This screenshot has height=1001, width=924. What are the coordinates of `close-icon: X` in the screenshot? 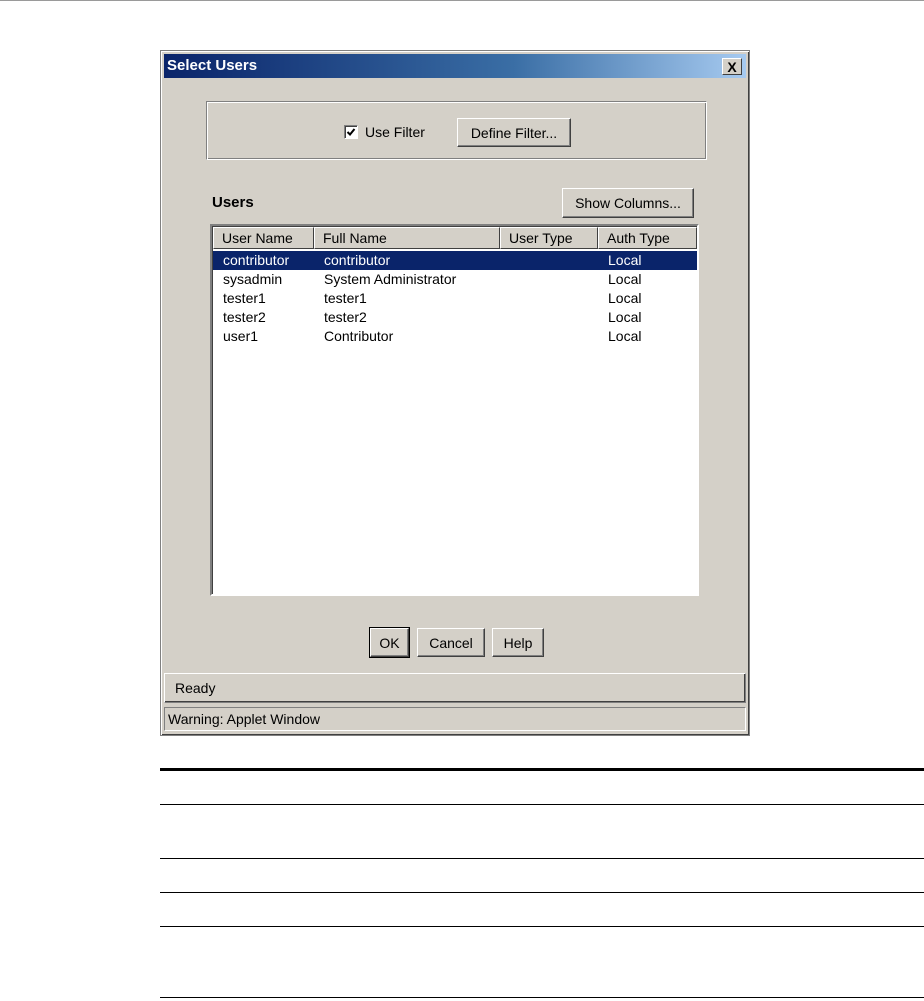 It's located at (732, 67).